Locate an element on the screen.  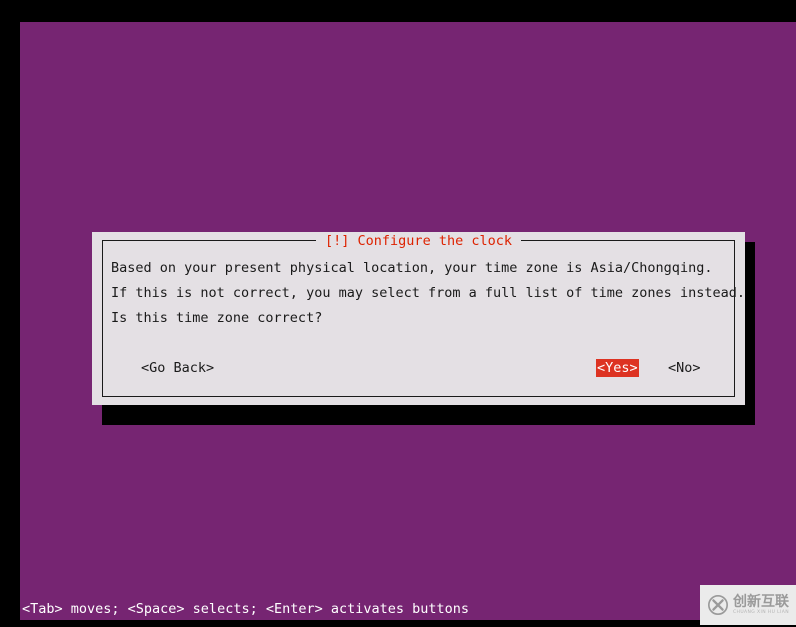
watermark-overlay: 创新互联 CHUANG XIN HU LIAN is located at coordinates (748, 605).